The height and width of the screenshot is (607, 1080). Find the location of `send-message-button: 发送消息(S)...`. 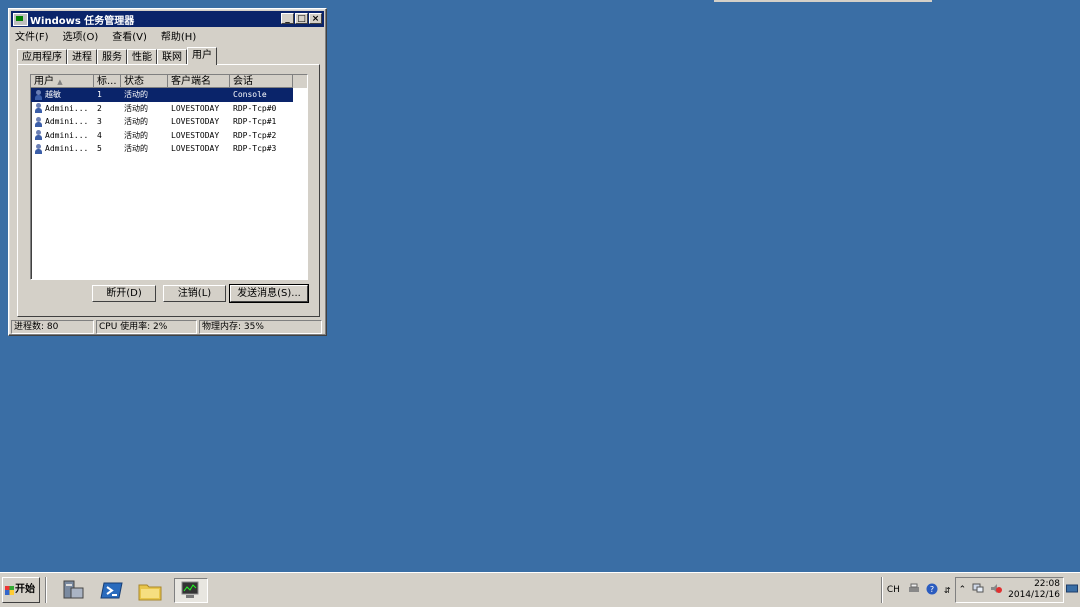

send-message-button: 发送消息(S)... is located at coordinates (269, 293).